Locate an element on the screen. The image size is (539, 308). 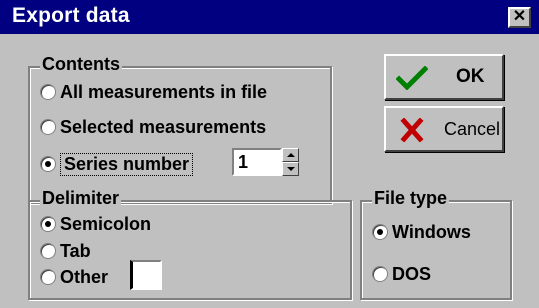
radio-dos: DOS is located at coordinates (401, 274).